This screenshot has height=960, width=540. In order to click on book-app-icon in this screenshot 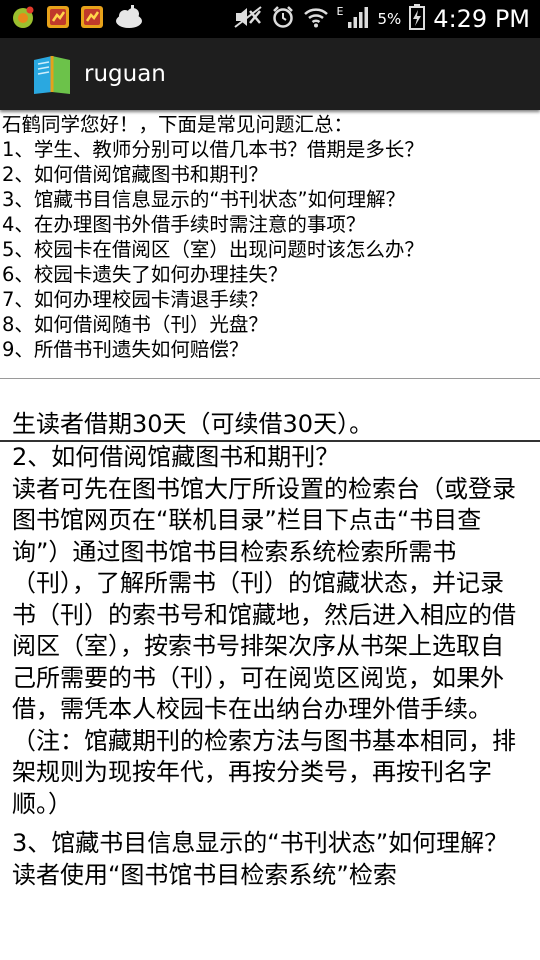, I will do `click(52, 74)`.